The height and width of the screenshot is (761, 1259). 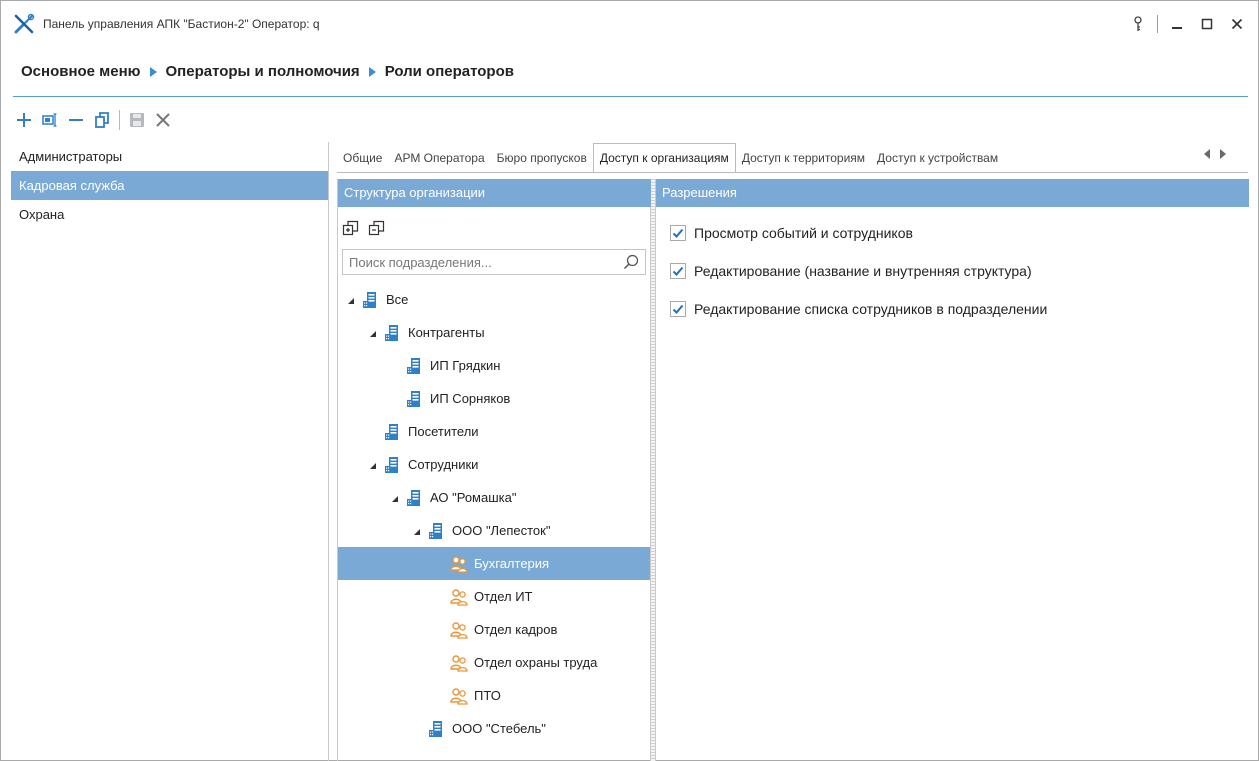 What do you see at coordinates (631, 262) in the screenshot?
I see `search-icon` at bounding box center [631, 262].